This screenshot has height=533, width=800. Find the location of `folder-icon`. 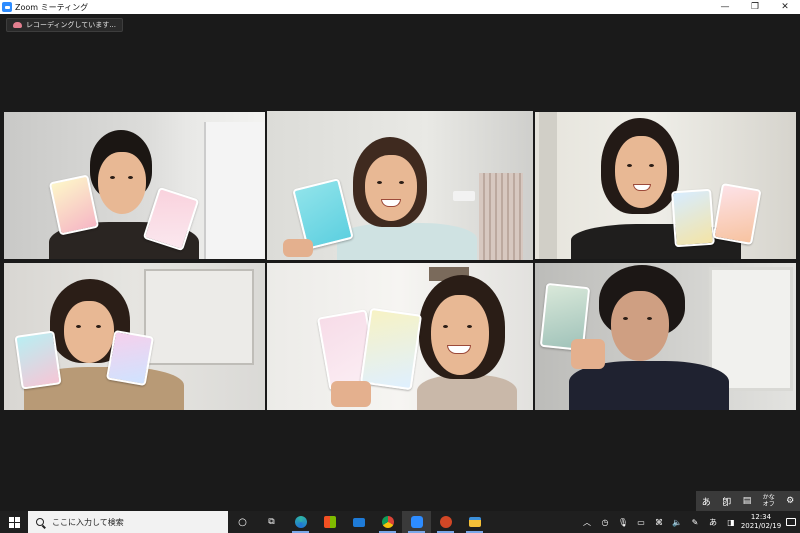

folder-icon is located at coordinates (474, 522).